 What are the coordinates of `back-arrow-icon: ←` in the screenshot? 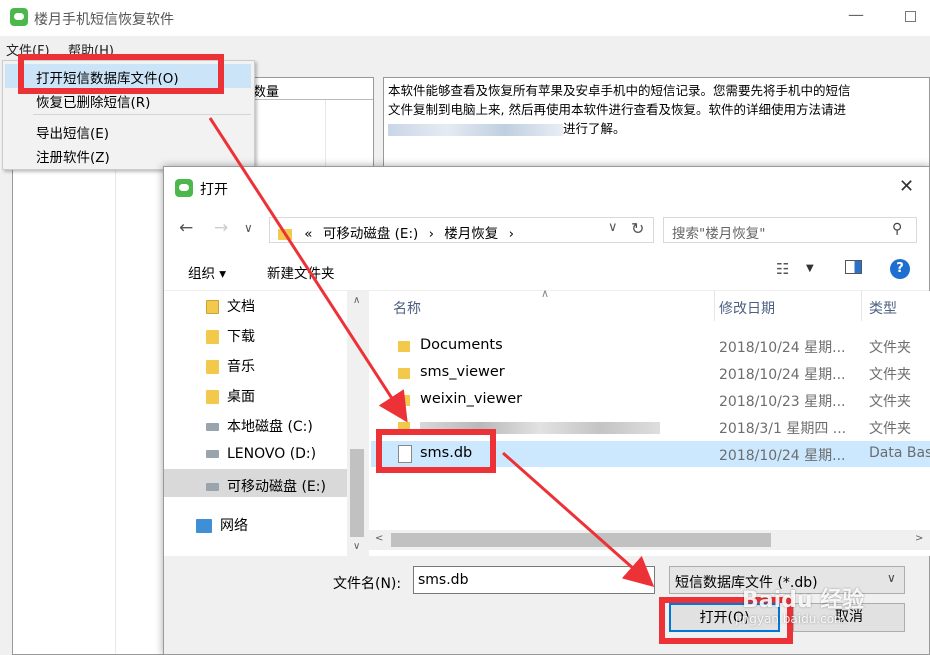 It's located at (186, 228).